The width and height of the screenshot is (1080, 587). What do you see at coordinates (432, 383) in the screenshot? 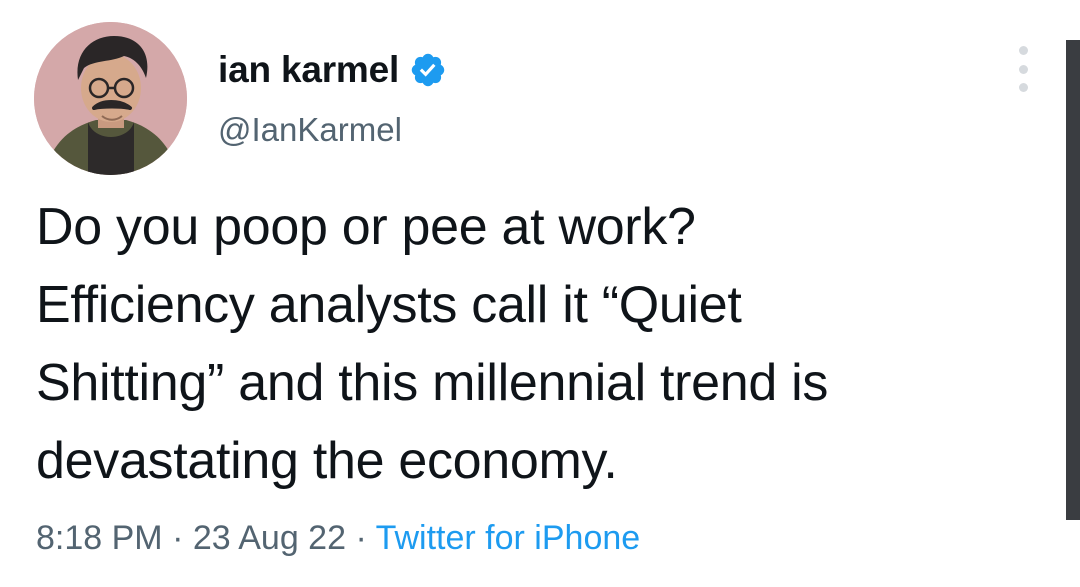
I see `tweet-text-line: Shitting” and this millennial trend is` at bounding box center [432, 383].